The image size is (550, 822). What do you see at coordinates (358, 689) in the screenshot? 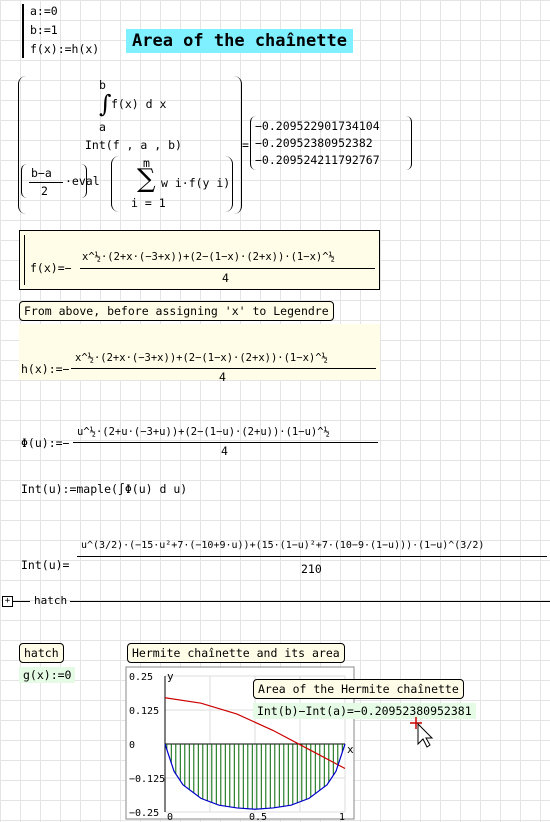
I see `area-title: Area of the Hermite chaînette` at bounding box center [358, 689].